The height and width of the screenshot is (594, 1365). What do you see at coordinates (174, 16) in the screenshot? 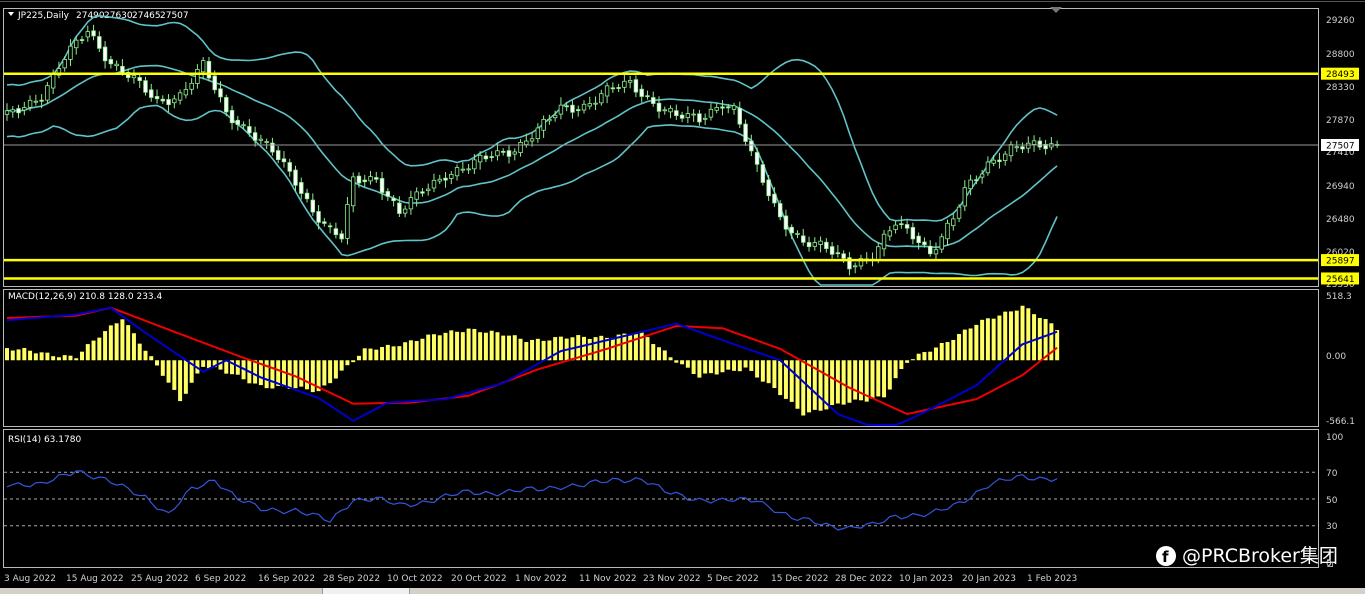
I see `price-close: 27507` at bounding box center [174, 16].